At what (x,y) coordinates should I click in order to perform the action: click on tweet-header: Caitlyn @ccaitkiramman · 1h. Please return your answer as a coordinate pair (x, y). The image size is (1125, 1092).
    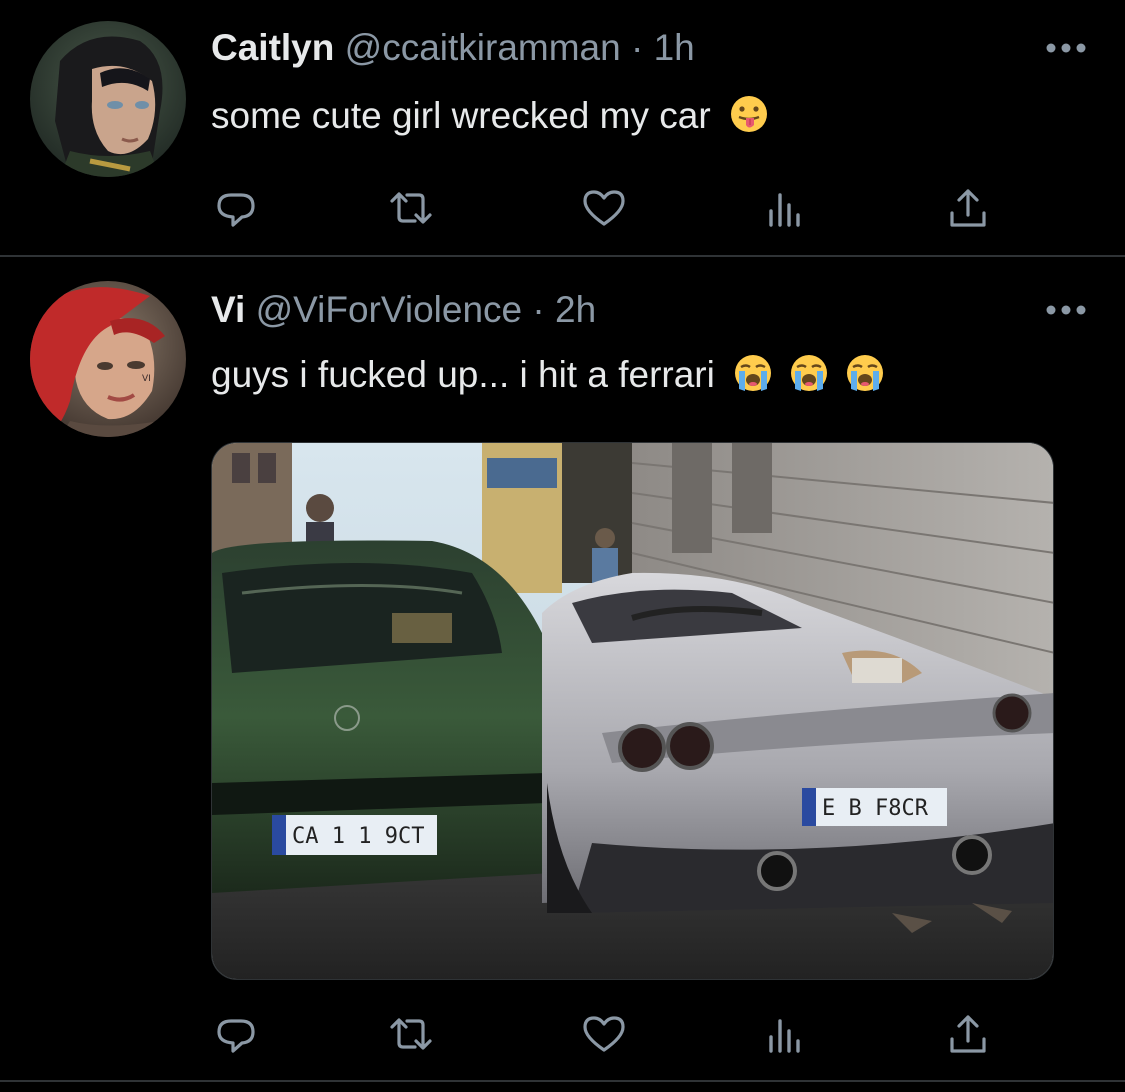
    Looking at the image, I should click on (453, 48).